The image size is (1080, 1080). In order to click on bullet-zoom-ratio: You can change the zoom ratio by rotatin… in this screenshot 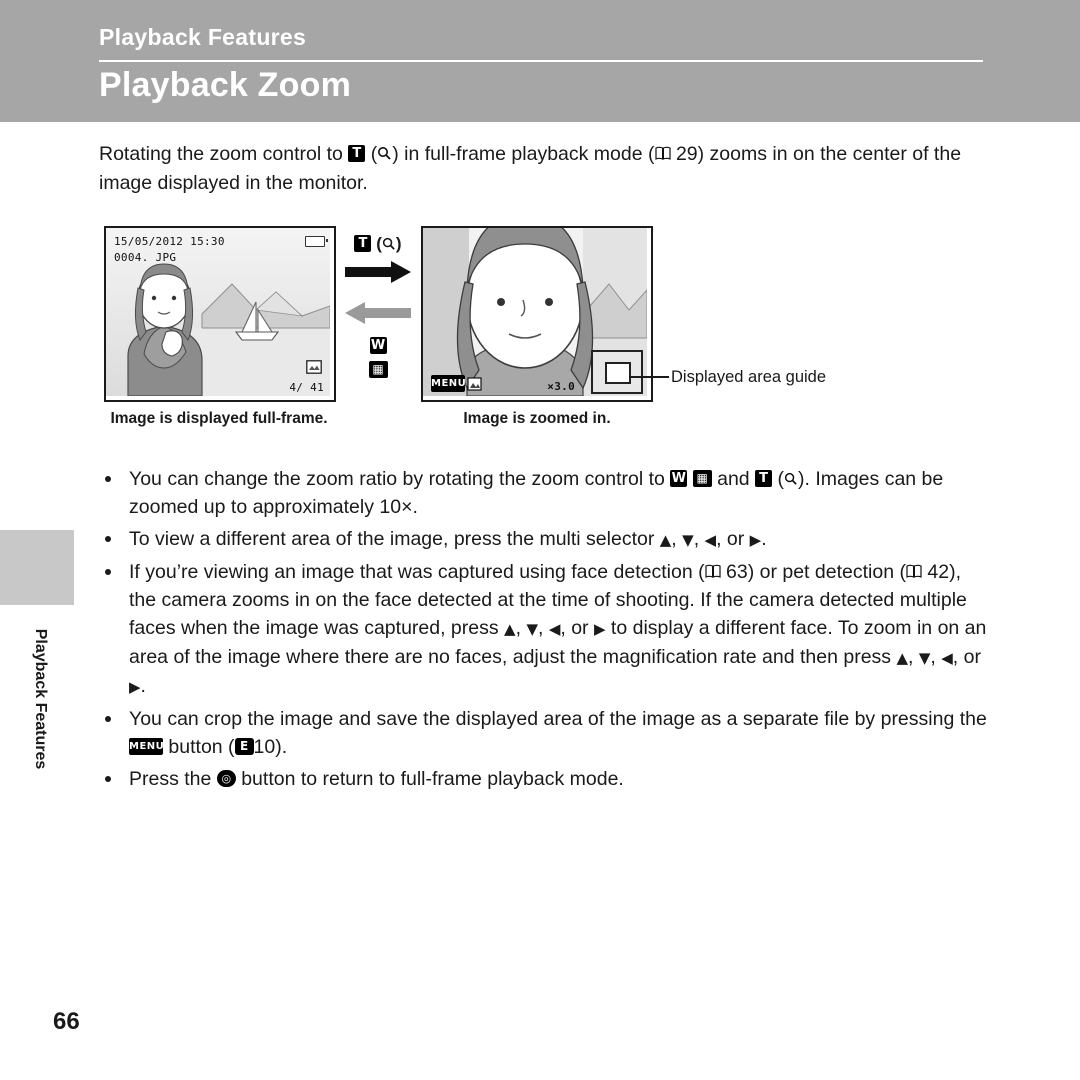, I will do `click(544, 493)`.